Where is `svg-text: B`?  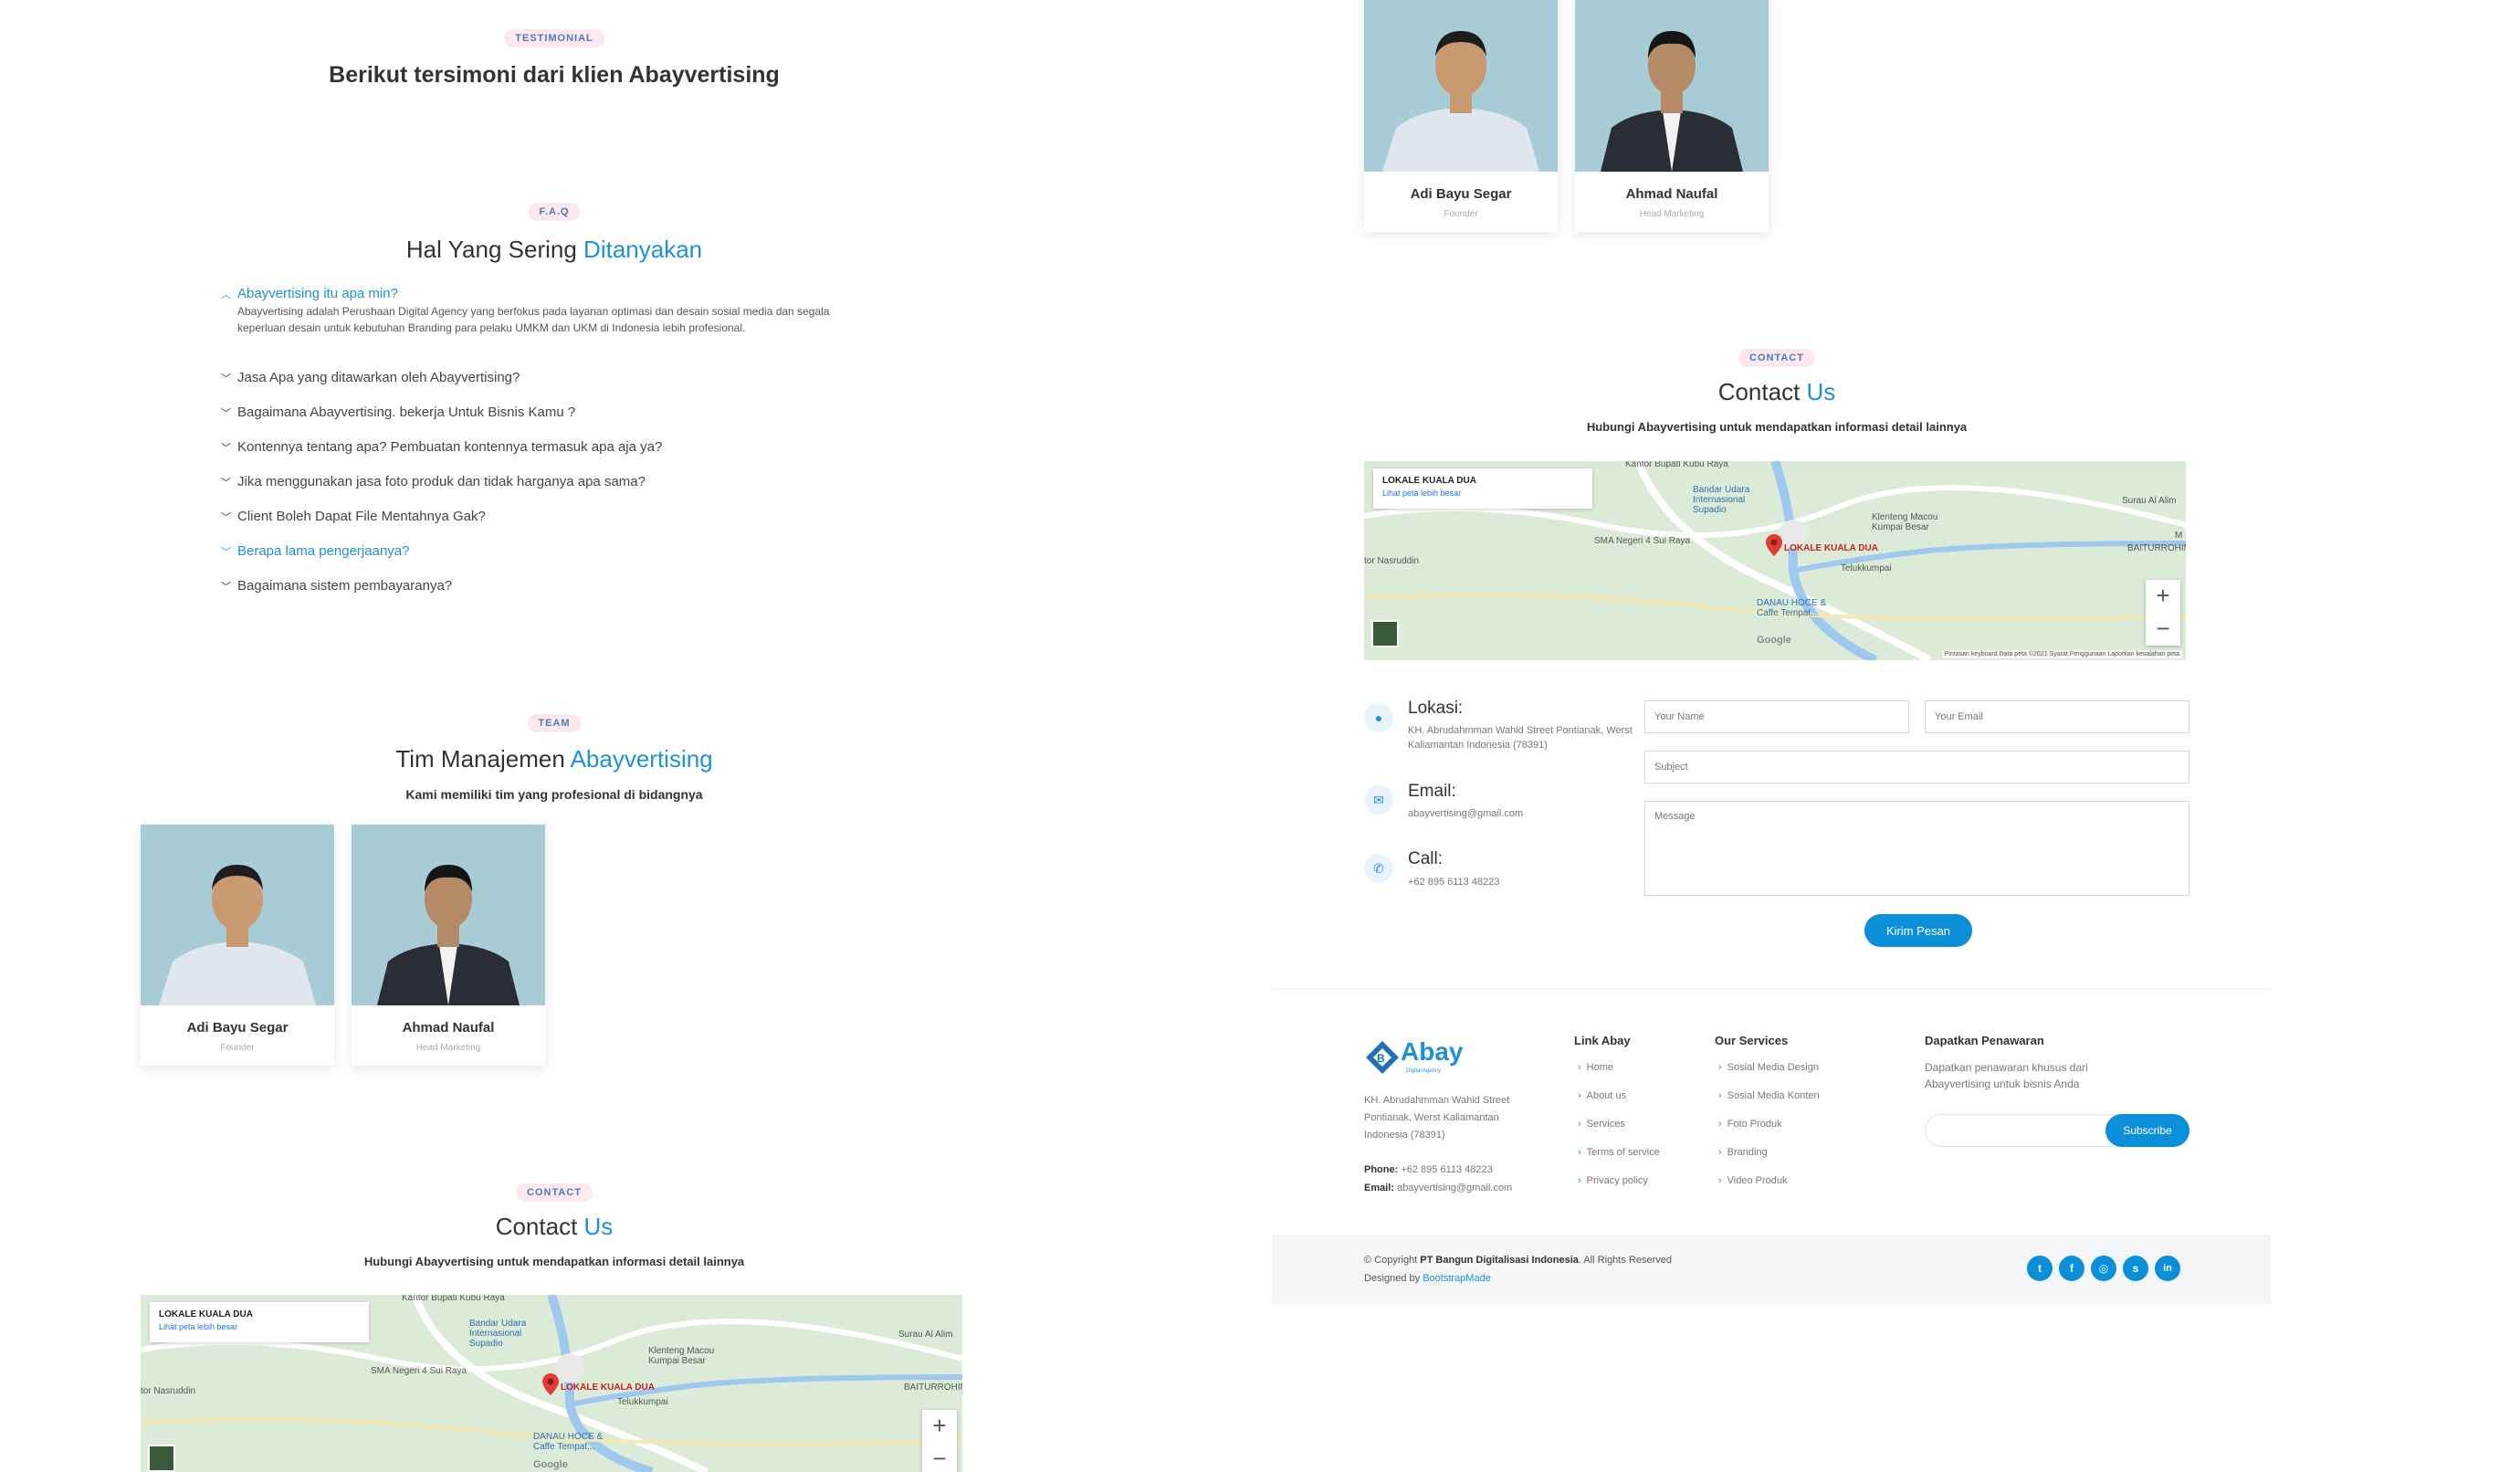 svg-text: B is located at coordinates (1381, 1058).